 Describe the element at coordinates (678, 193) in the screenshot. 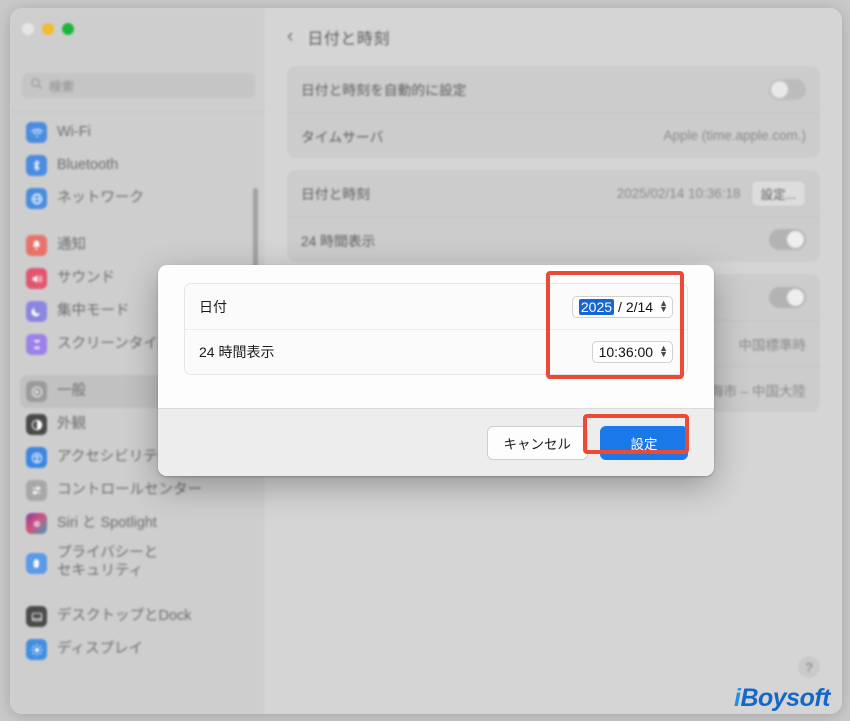

I see `current-datetime-value: 2025/02/14 10:36:18` at that location.